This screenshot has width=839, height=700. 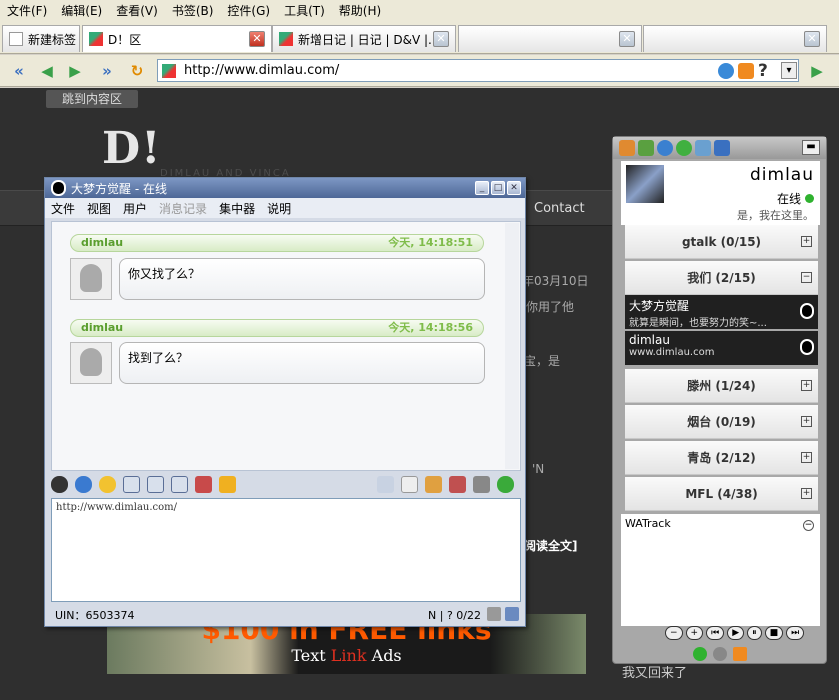 What do you see at coordinates (721, 386) in the screenshot?
I see `group-tengzhou: 滕州 (1/24) +` at bounding box center [721, 386].